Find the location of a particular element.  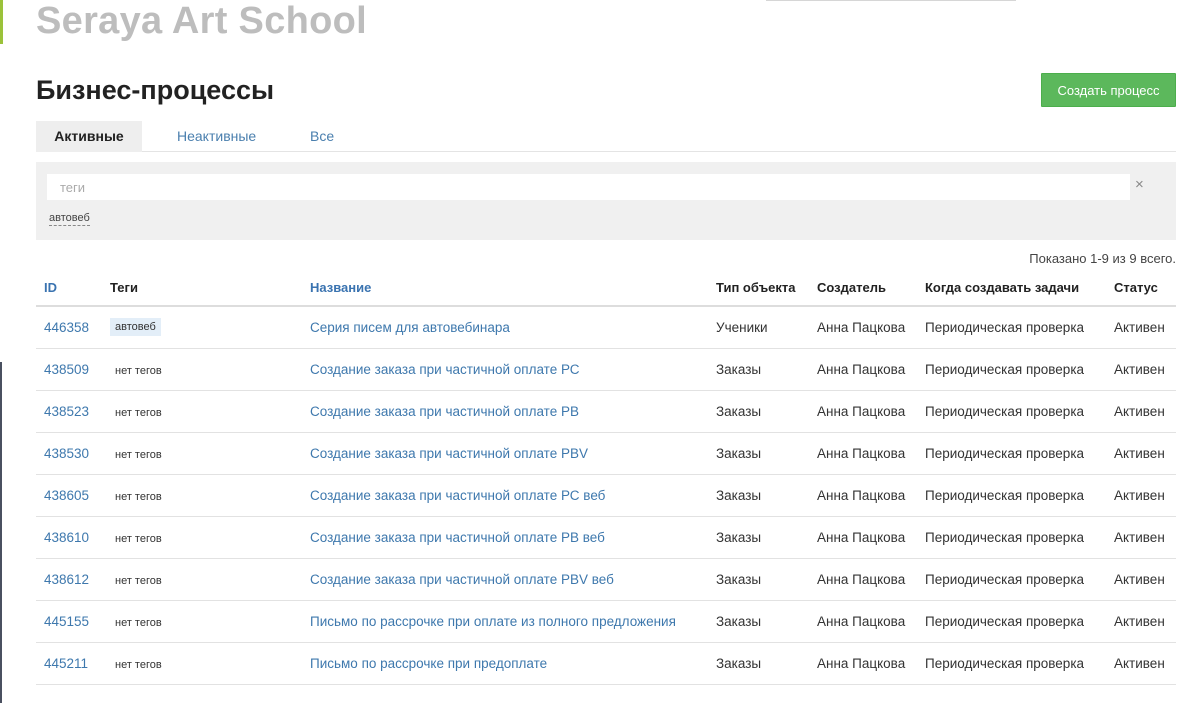

row-name-cell: Серия писем для автовебинара is located at coordinates (505, 327).